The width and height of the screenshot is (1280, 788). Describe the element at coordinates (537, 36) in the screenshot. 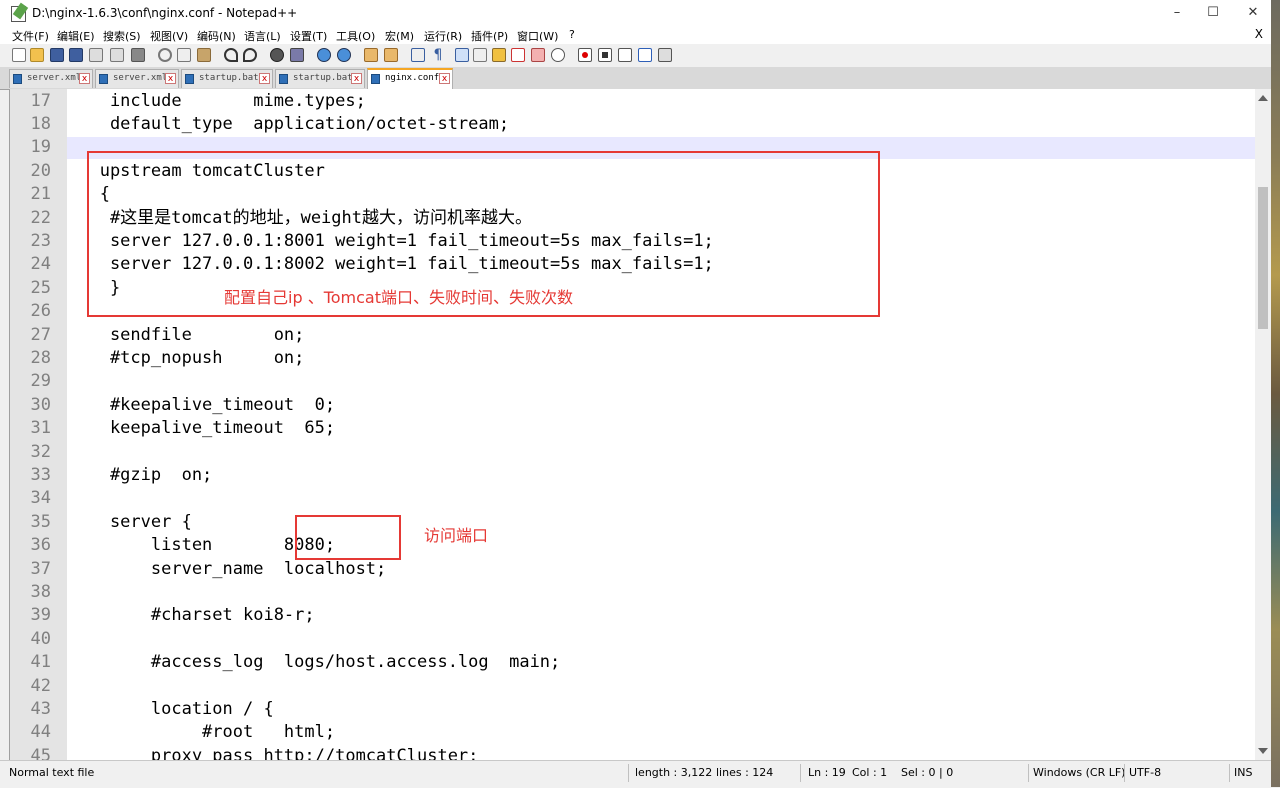

I see `menu-window: 窗口(W)` at that location.